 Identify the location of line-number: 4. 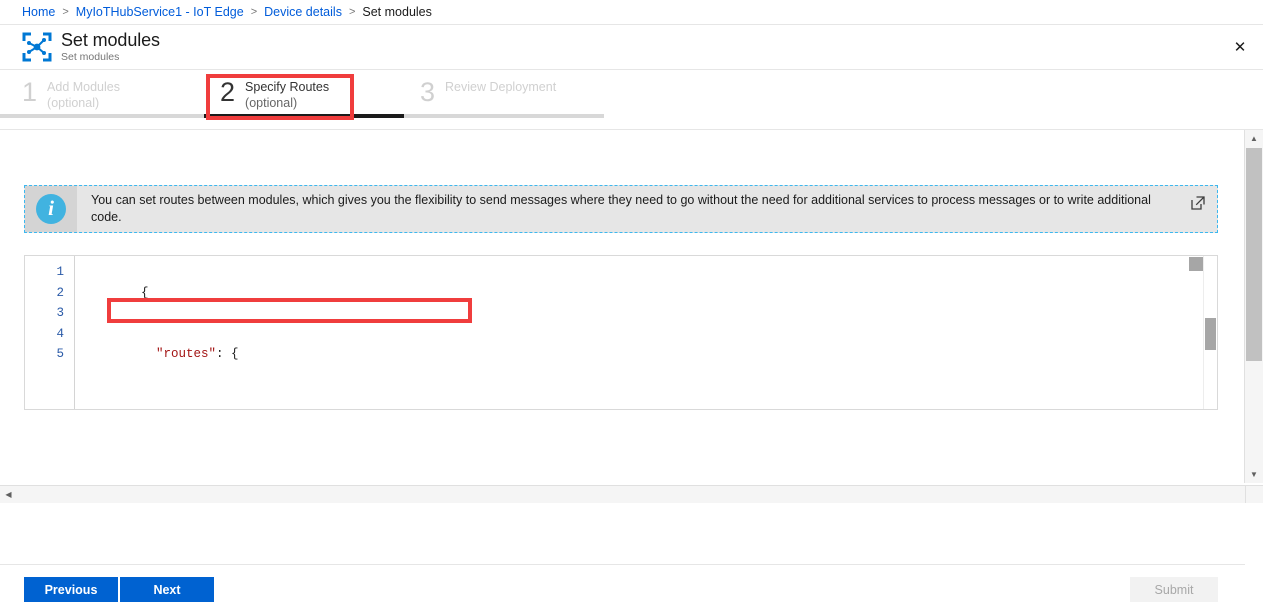
(60, 333).